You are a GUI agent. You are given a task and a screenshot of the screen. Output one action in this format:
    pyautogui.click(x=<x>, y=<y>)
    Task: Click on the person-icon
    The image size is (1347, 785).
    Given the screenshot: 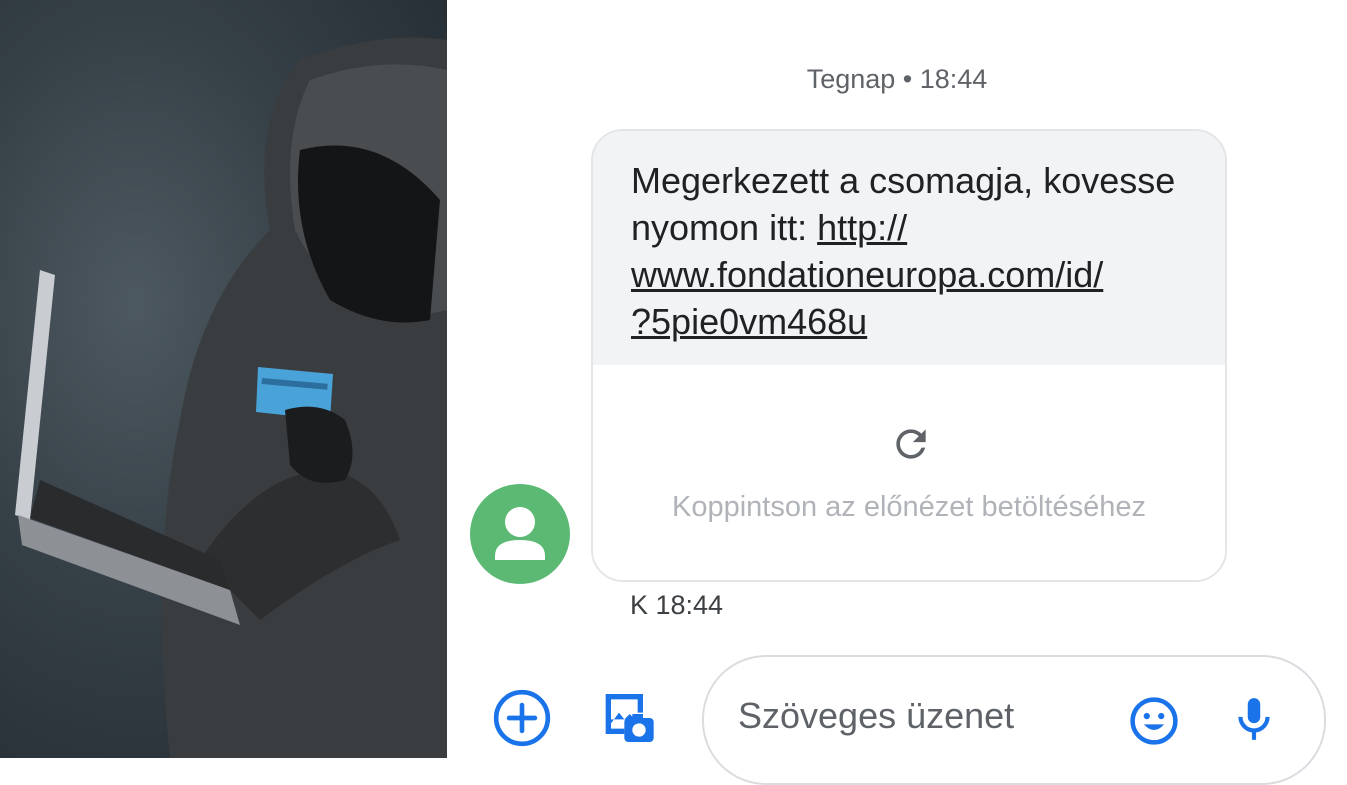 What is the action you would take?
    pyautogui.click(x=520, y=534)
    